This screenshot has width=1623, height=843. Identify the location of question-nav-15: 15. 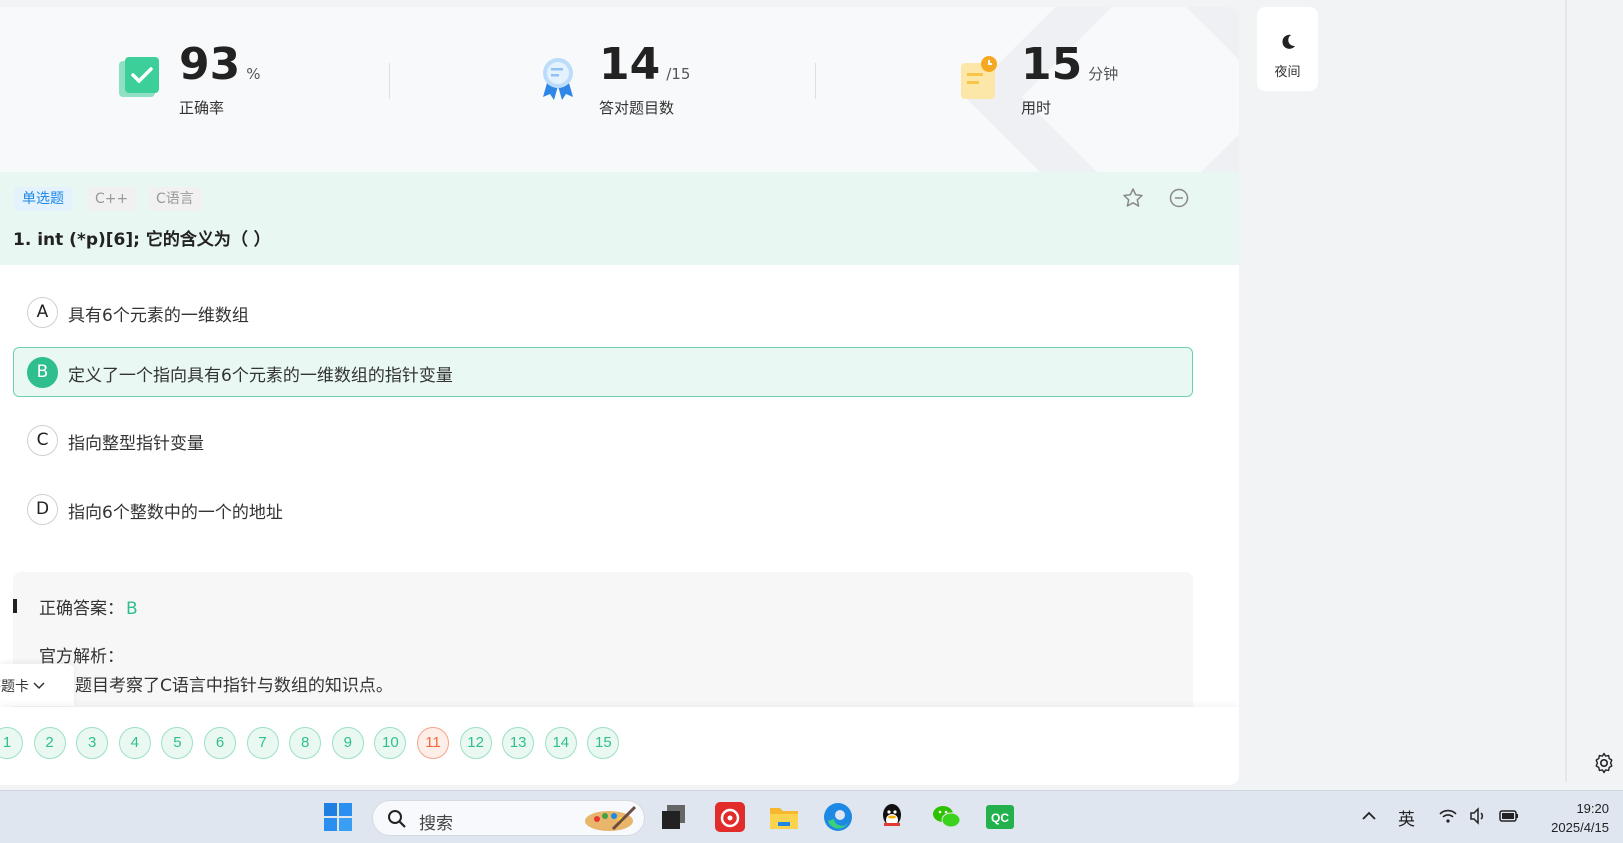
(603, 743).